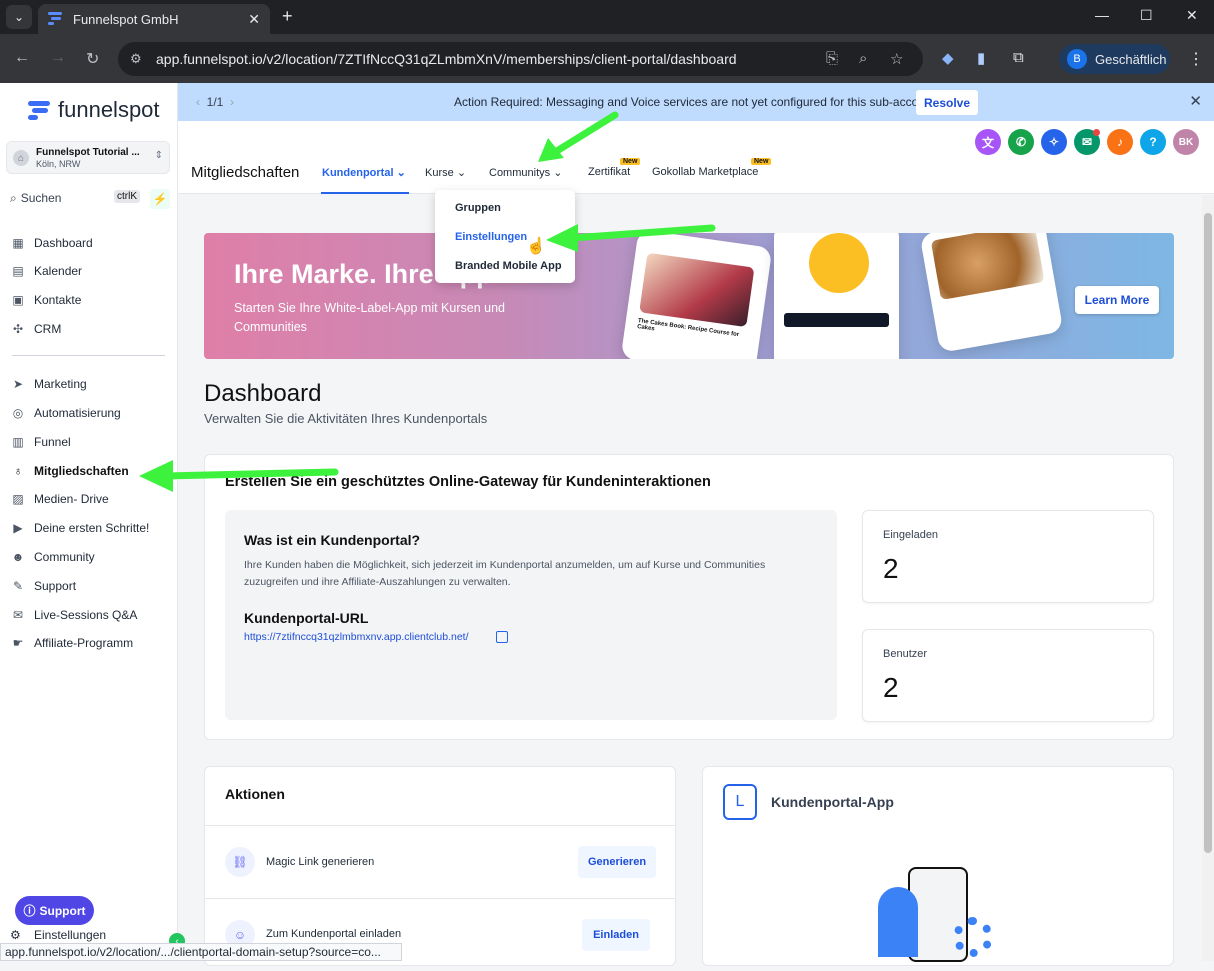  Describe the element at coordinates (43, 586) in the screenshot. I see `sidebar-item-support: ✎ Support` at that location.